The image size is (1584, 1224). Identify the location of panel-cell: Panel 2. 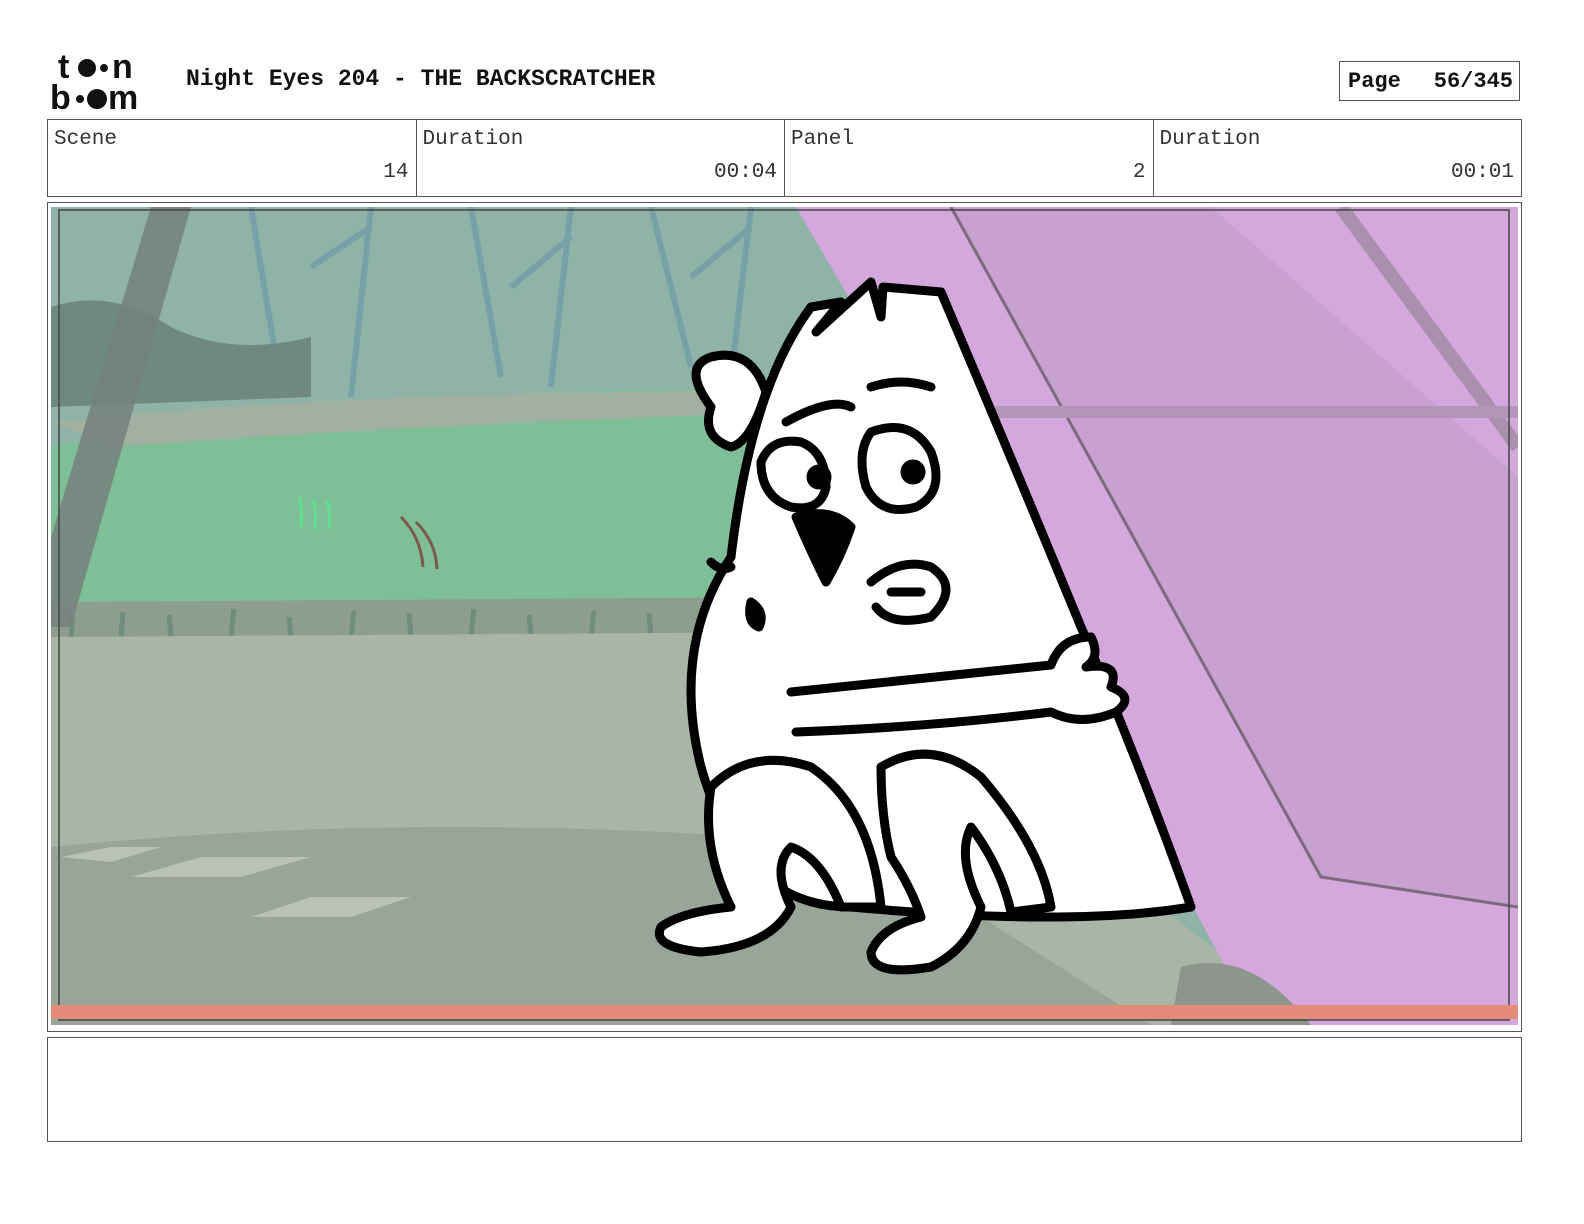
(969, 158).